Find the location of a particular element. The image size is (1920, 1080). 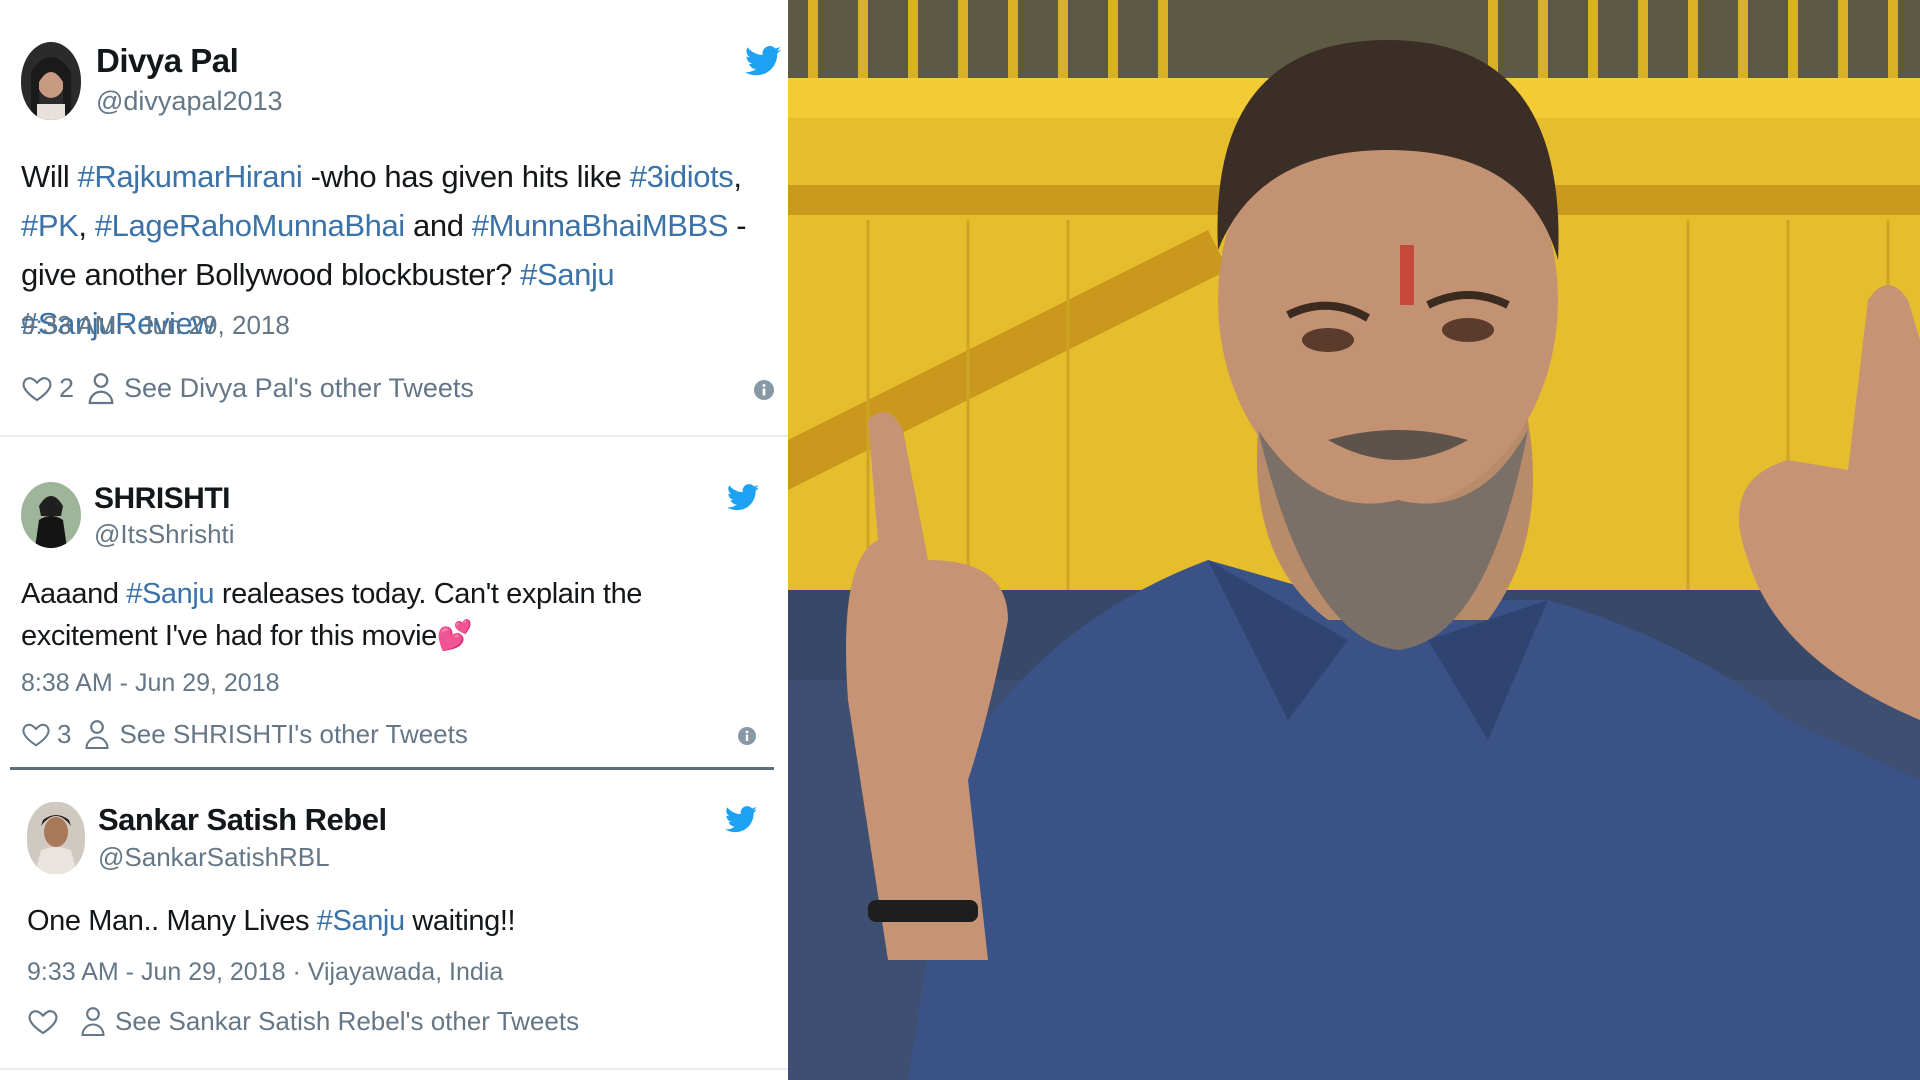

tweet-actions: See Sankar Satish Rebel's other Tweets is located at coordinates (303, 1021).